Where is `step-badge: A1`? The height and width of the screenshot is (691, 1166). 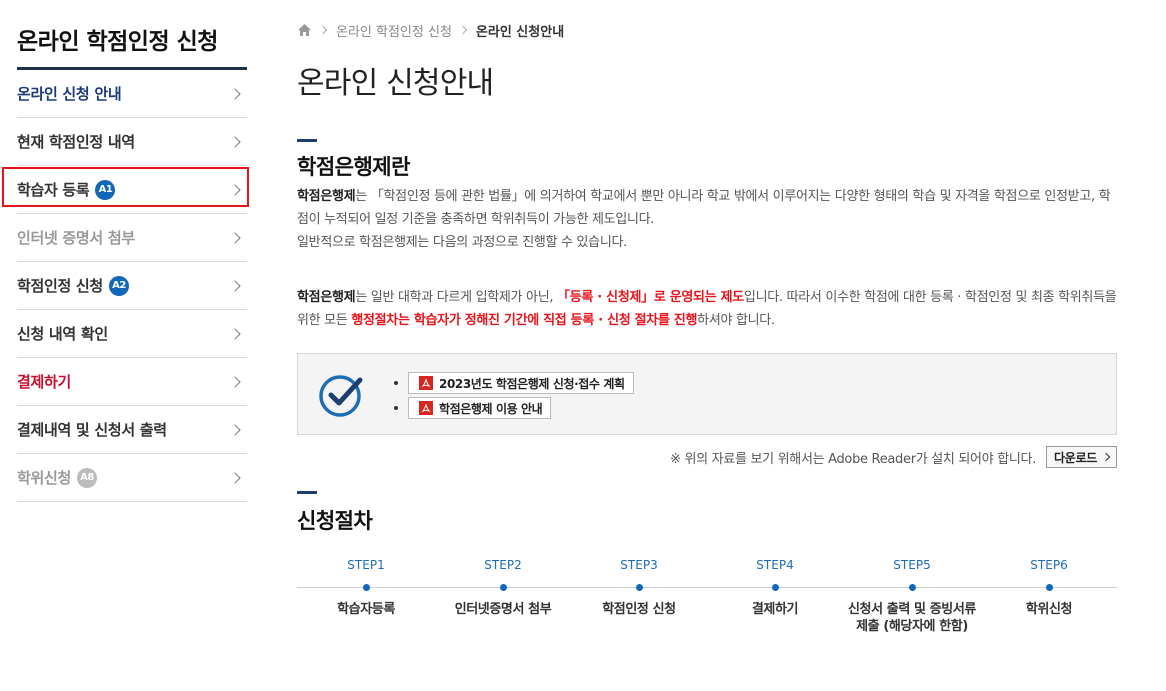 step-badge: A1 is located at coordinates (105, 189).